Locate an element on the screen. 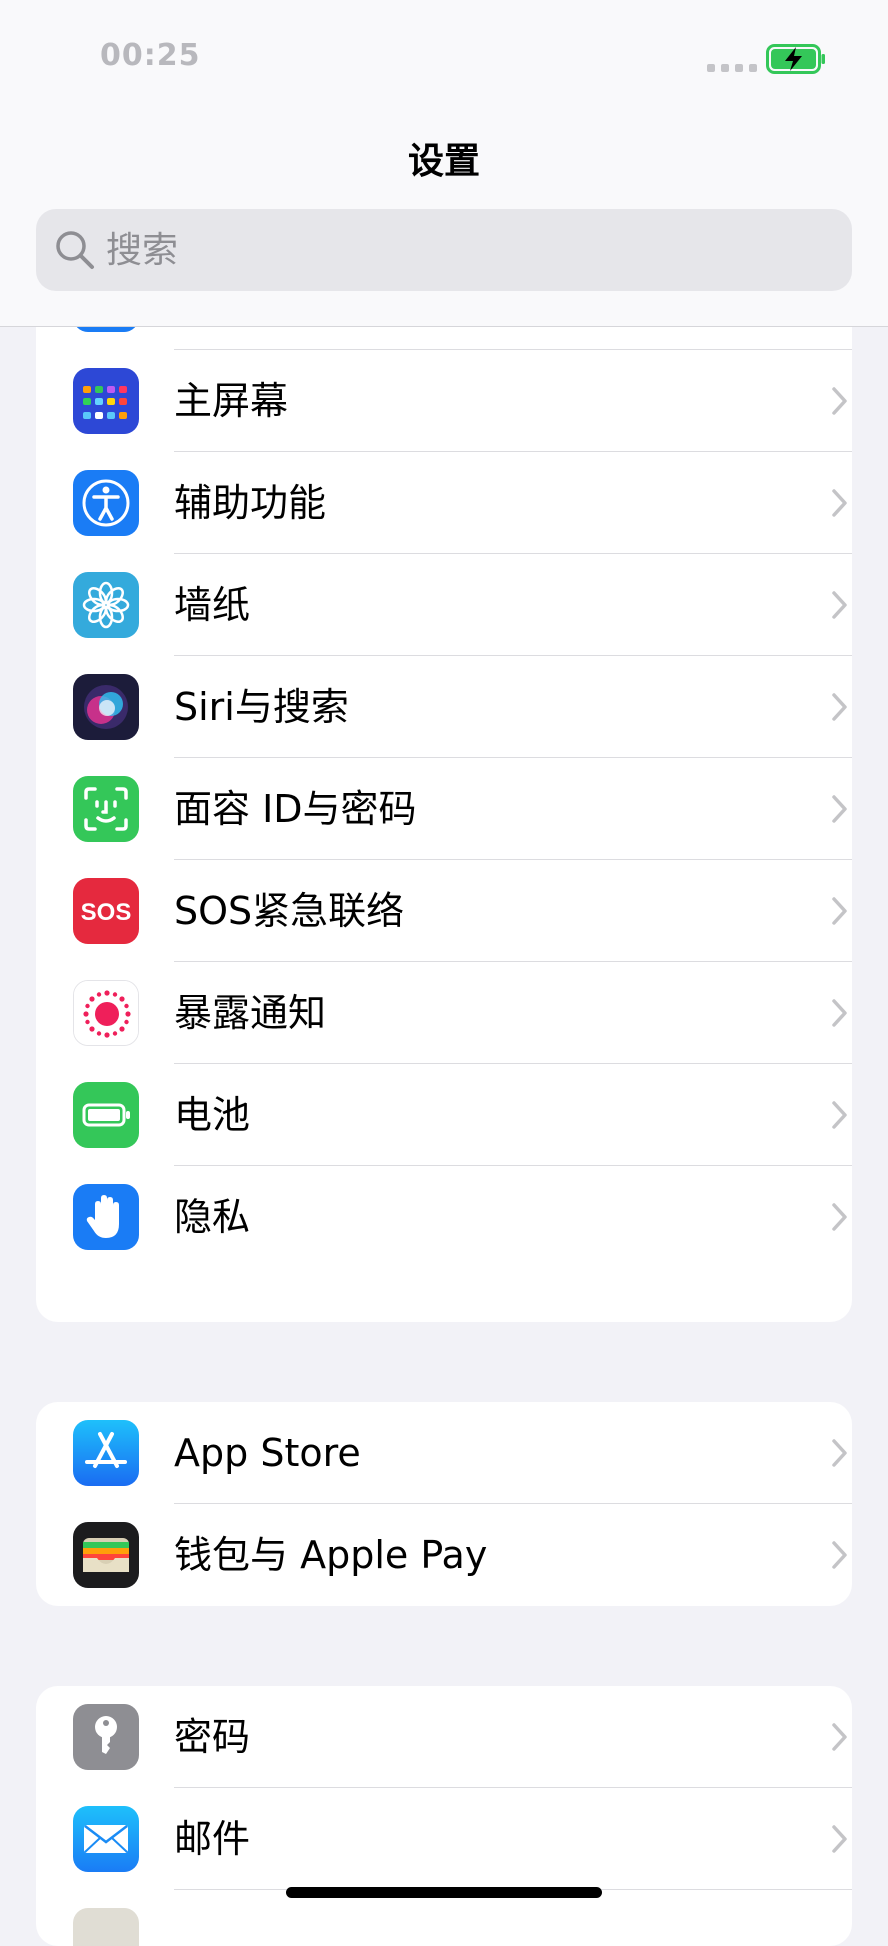  search-bar is located at coordinates (444, 250).